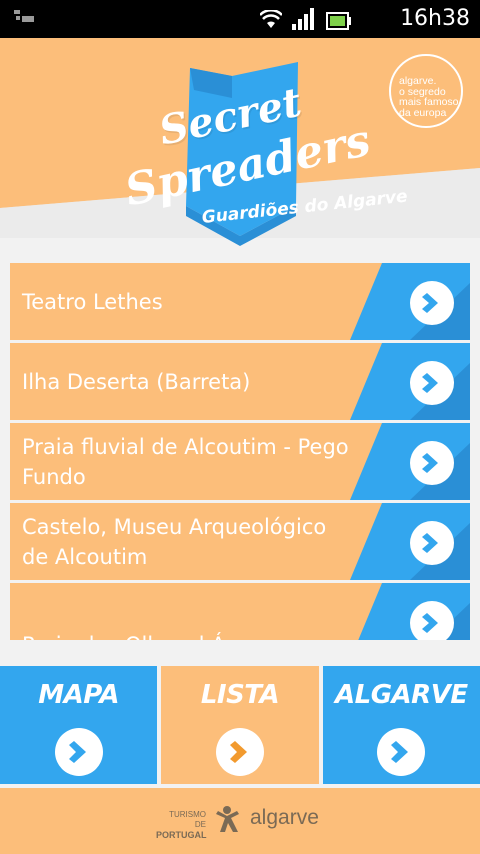 The image size is (480, 854). Describe the element at coordinates (423, 112) in the screenshot. I see `seal-line: da europa` at that location.